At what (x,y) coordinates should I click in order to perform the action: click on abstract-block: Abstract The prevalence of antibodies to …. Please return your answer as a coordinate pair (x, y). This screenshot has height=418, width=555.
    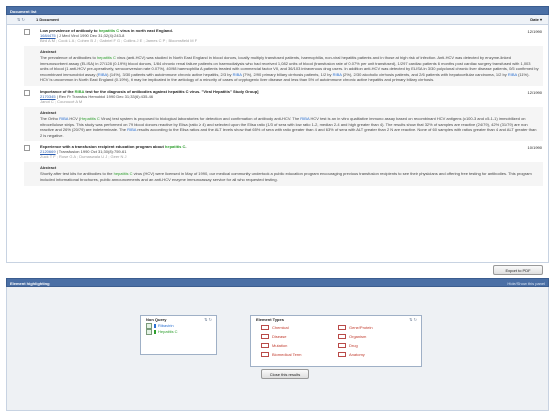
    Looking at the image, I should click on (283, 66).